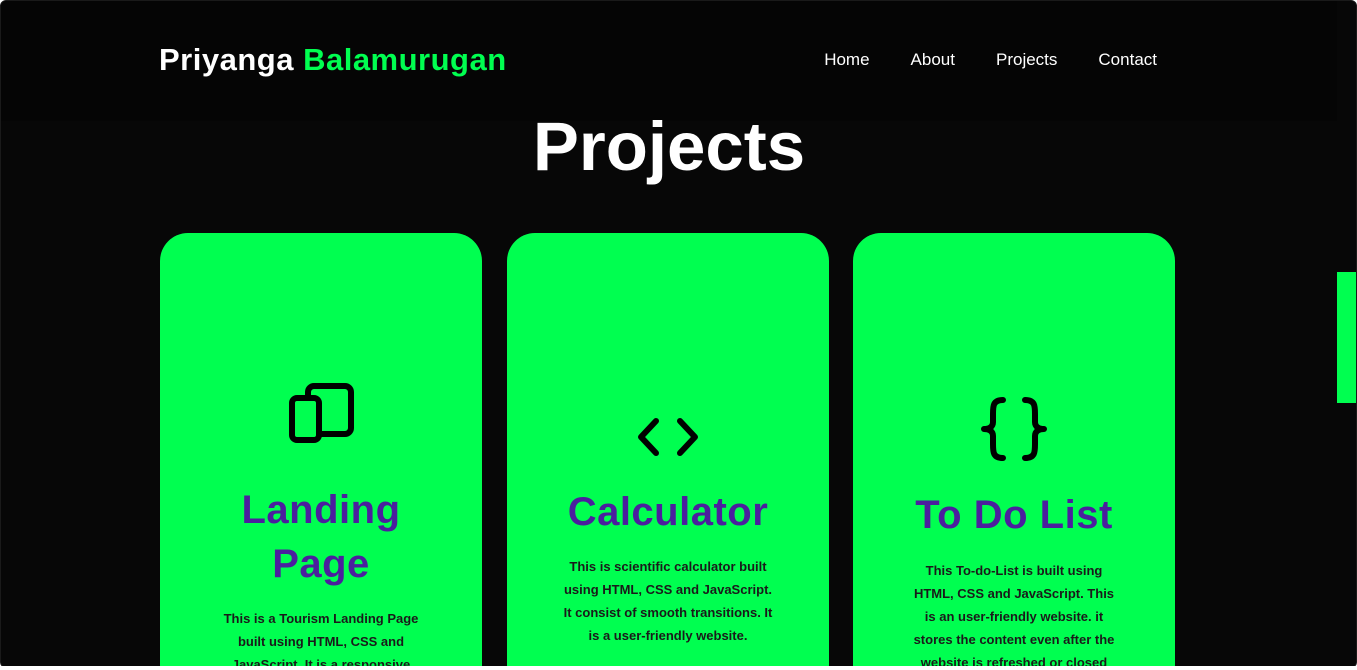  Describe the element at coordinates (669, 146) in the screenshot. I see `page-title: Projects` at that location.